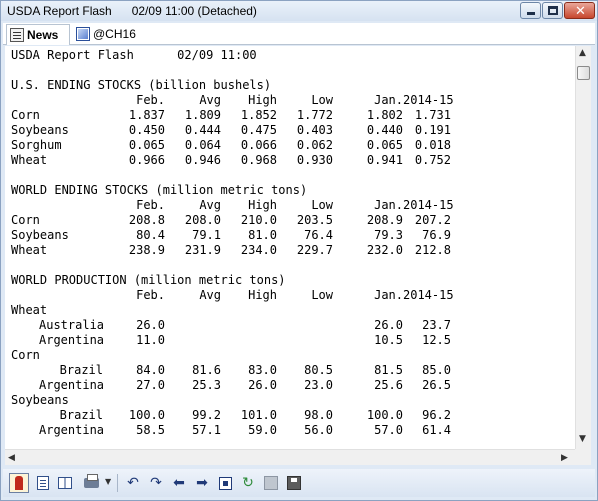 Image resolution: width=598 pixels, height=501 pixels. I want to click on fit-button, so click(225, 483).